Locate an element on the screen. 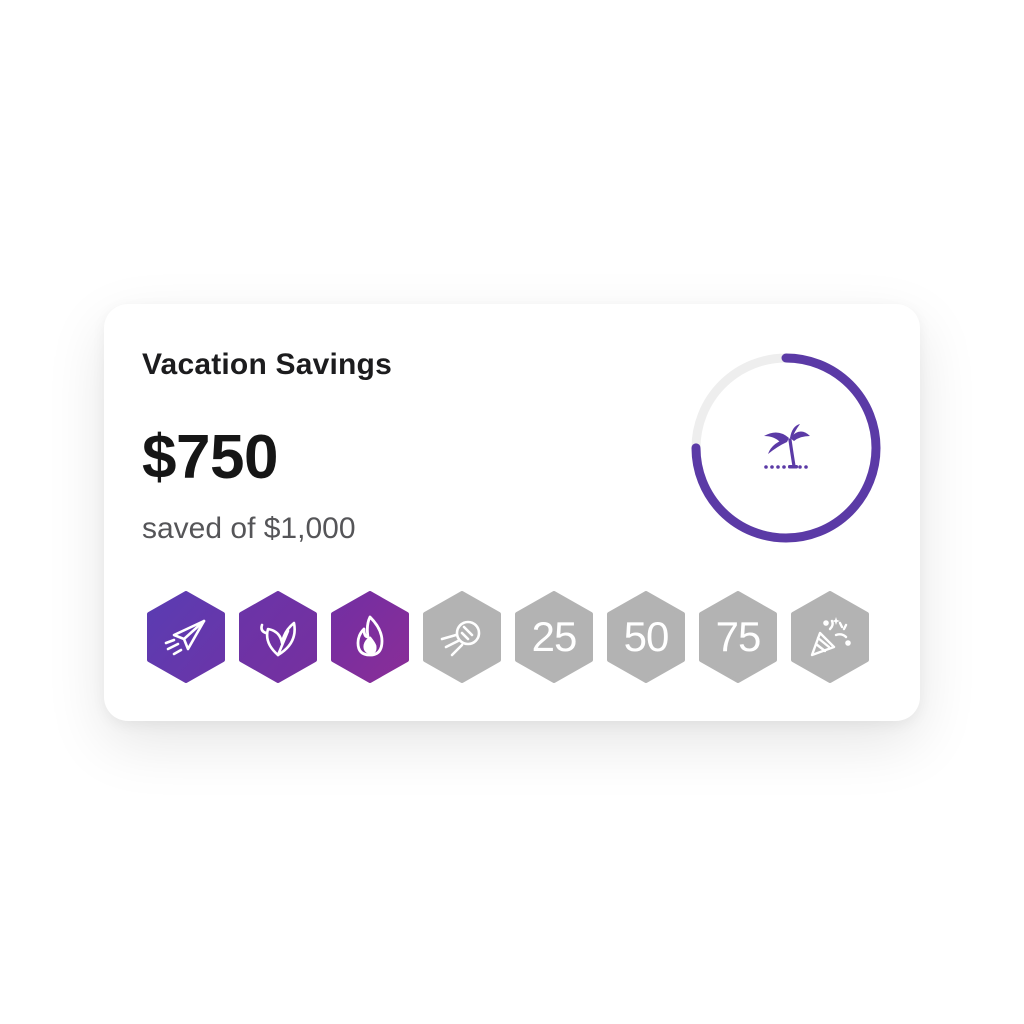 Image resolution: width=1024 pixels, height=1024 pixels. badge-flame is located at coordinates (370, 637).